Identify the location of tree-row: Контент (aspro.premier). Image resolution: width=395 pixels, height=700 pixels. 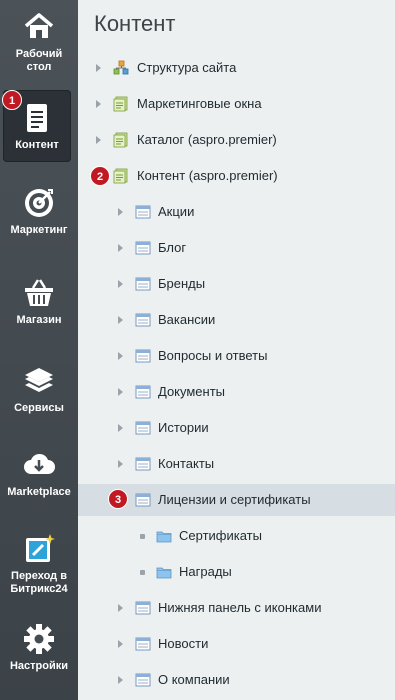
(236, 176).